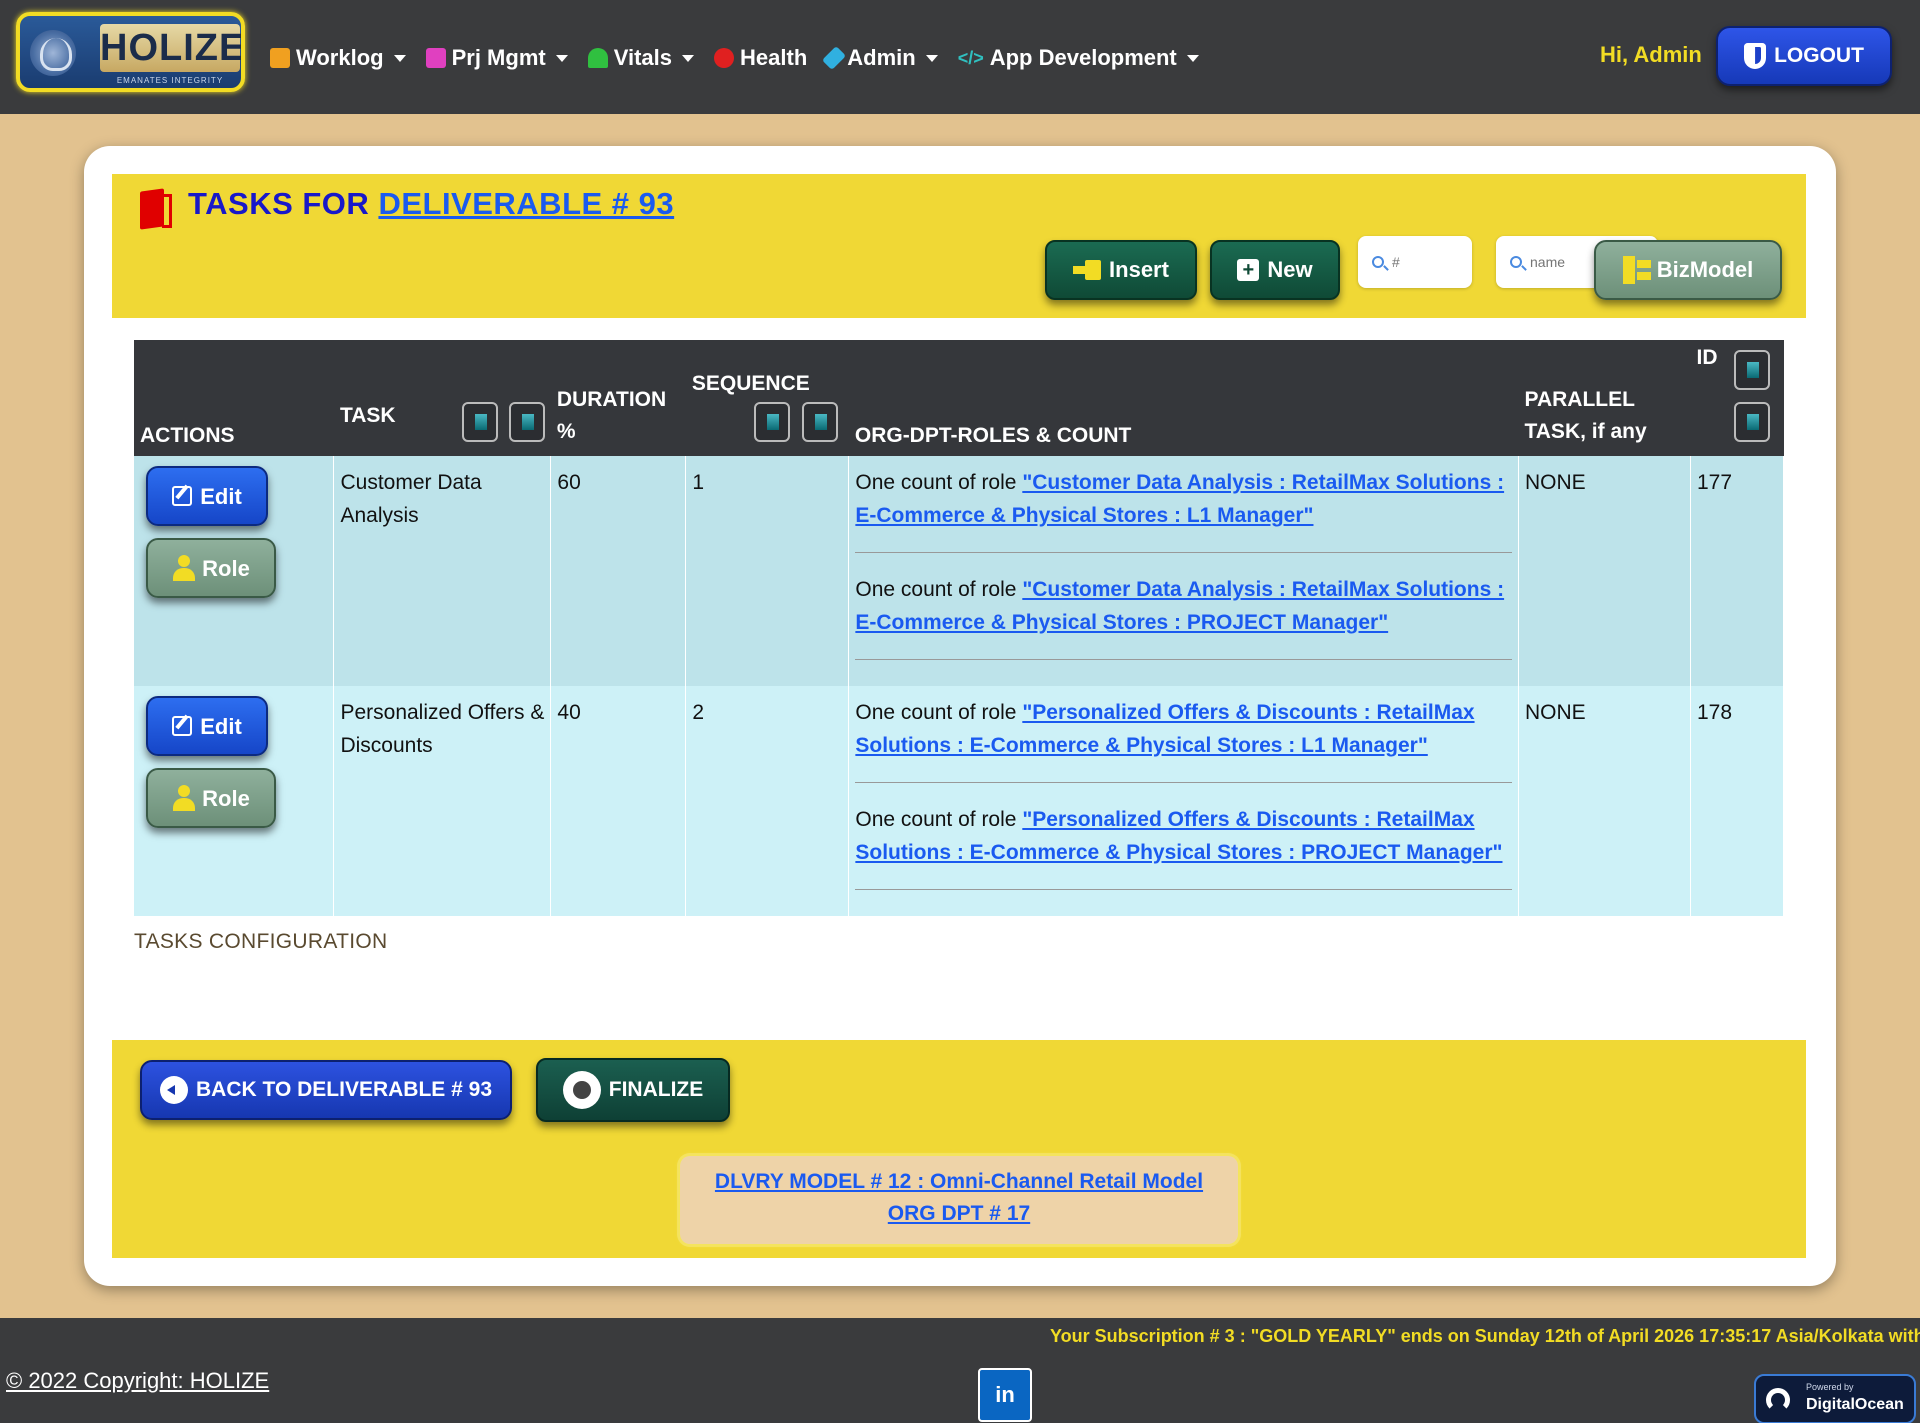 The width and height of the screenshot is (1920, 1423). I want to click on nav-prj-mgmt: Prj Mgmt, so click(496, 58).